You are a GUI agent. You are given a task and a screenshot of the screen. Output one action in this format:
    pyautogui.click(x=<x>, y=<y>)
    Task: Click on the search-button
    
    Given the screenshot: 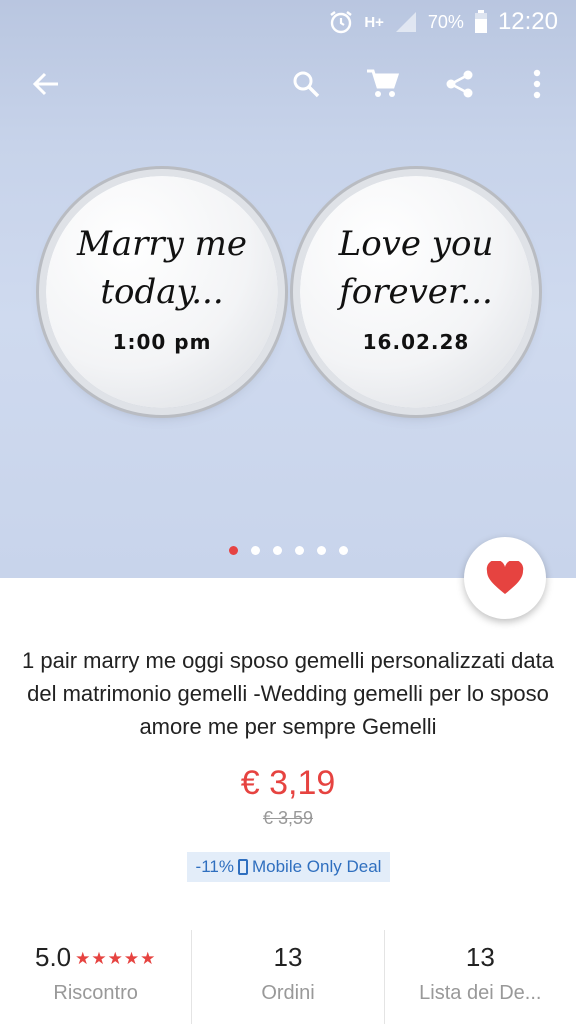 What is the action you would take?
    pyautogui.click(x=306, y=84)
    